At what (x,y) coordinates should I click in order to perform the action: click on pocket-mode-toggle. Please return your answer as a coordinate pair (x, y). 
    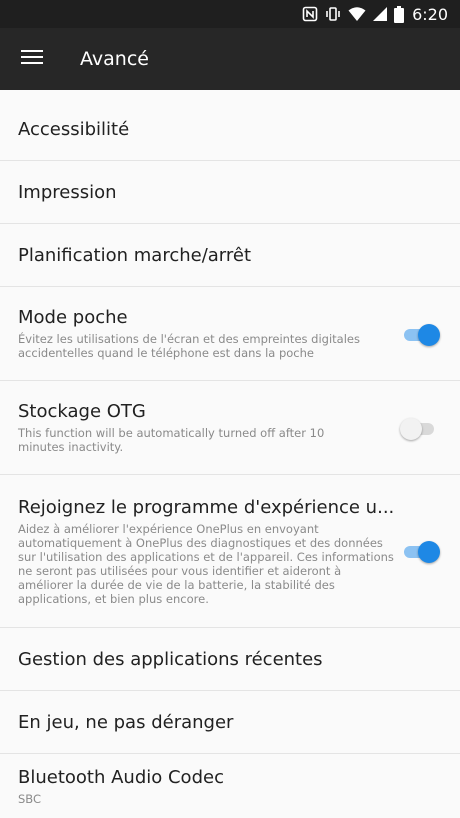
    Looking at the image, I should click on (421, 334).